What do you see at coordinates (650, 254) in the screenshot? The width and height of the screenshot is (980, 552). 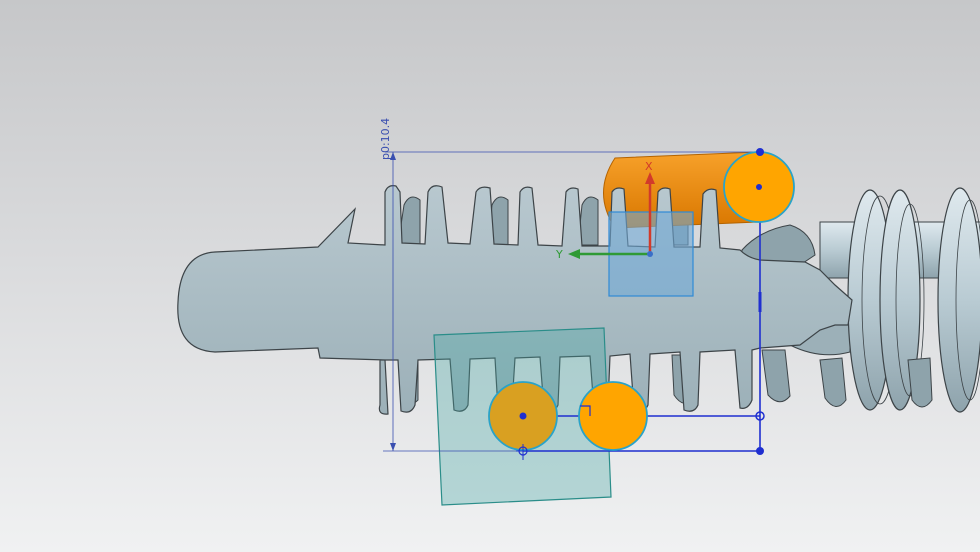 I see `csys-origin` at bounding box center [650, 254].